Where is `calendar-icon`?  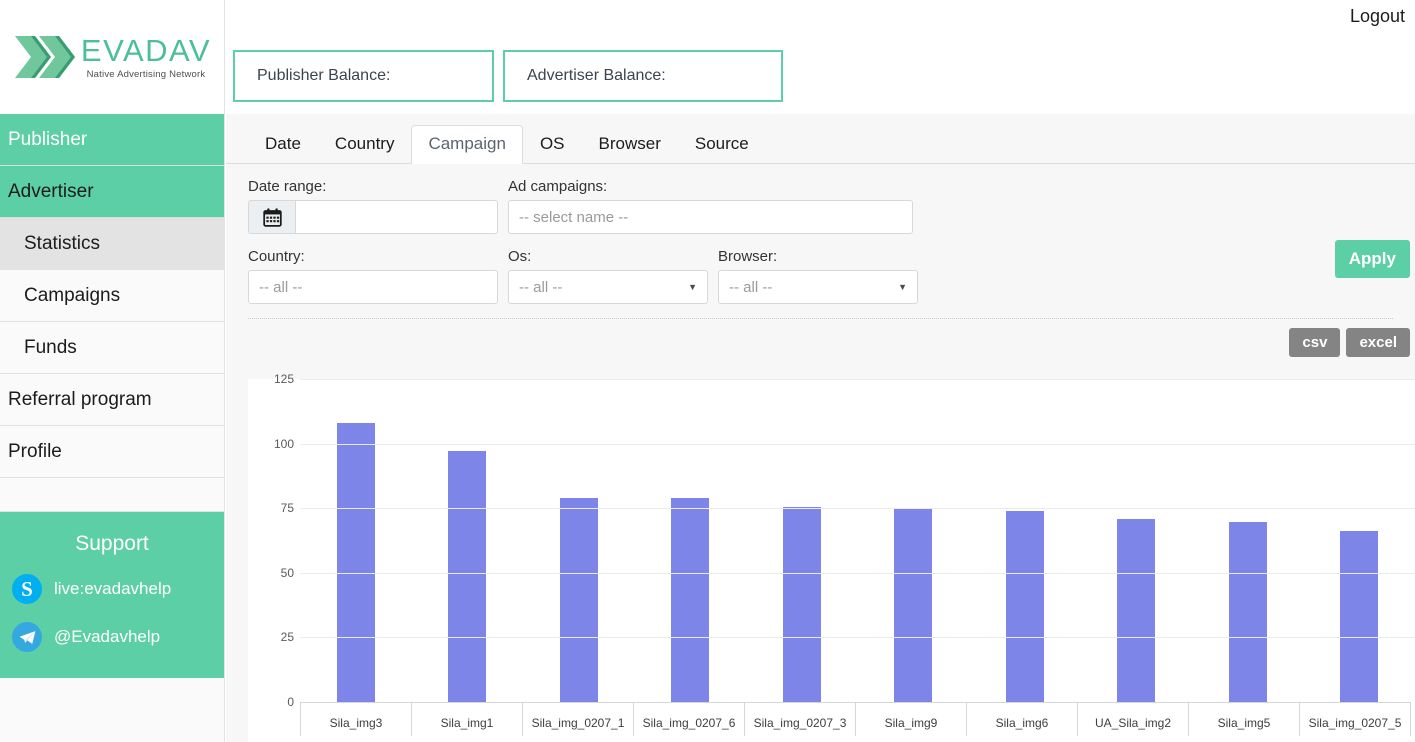
calendar-icon is located at coordinates (271, 217).